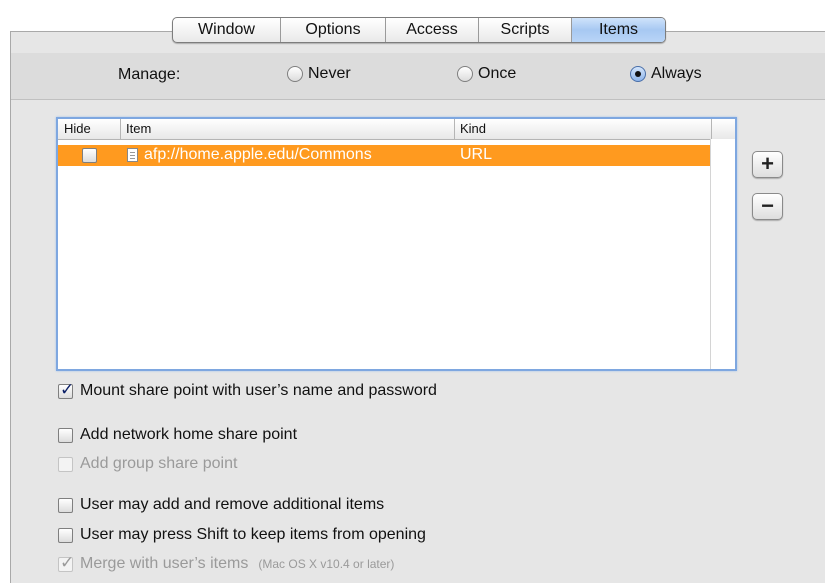 This screenshot has height=583, width=825. Describe the element at coordinates (227, 30) in the screenshot. I see `tab-window: Window` at that location.